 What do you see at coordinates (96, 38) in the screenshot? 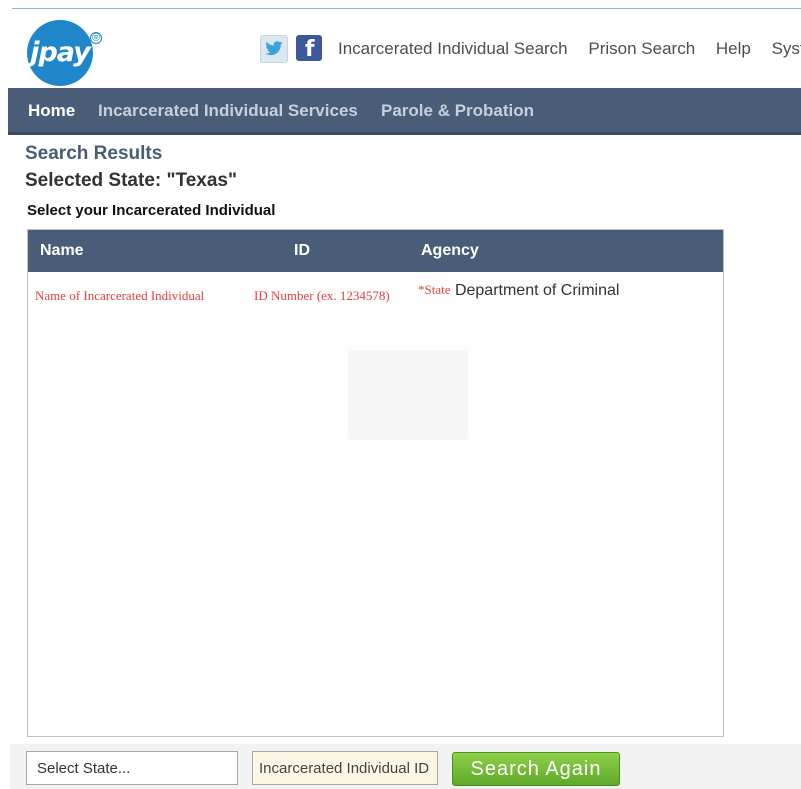
I see `registered-mark: ®` at bounding box center [96, 38].